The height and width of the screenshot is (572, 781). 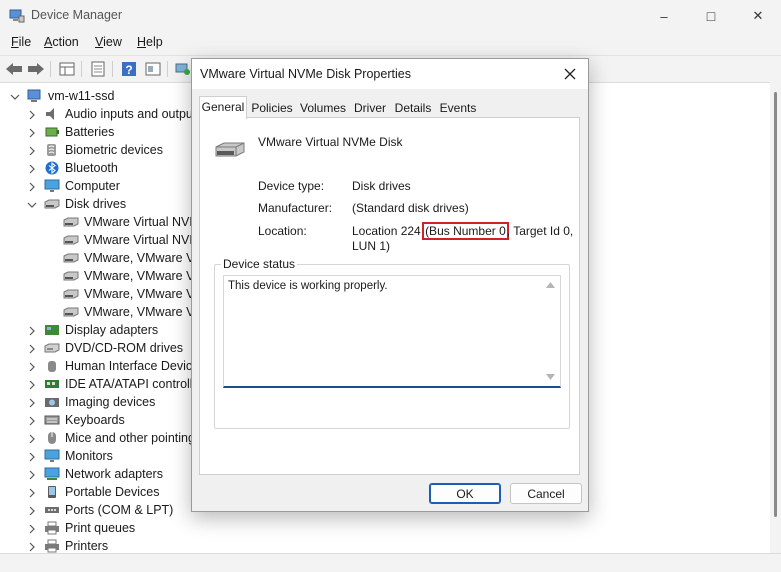 What do you see at coordinates (137, 384) in the screenshot?
I see `tree-item-label: IDE ATA/ATAPI controllers` at bounding box center [137, 384].